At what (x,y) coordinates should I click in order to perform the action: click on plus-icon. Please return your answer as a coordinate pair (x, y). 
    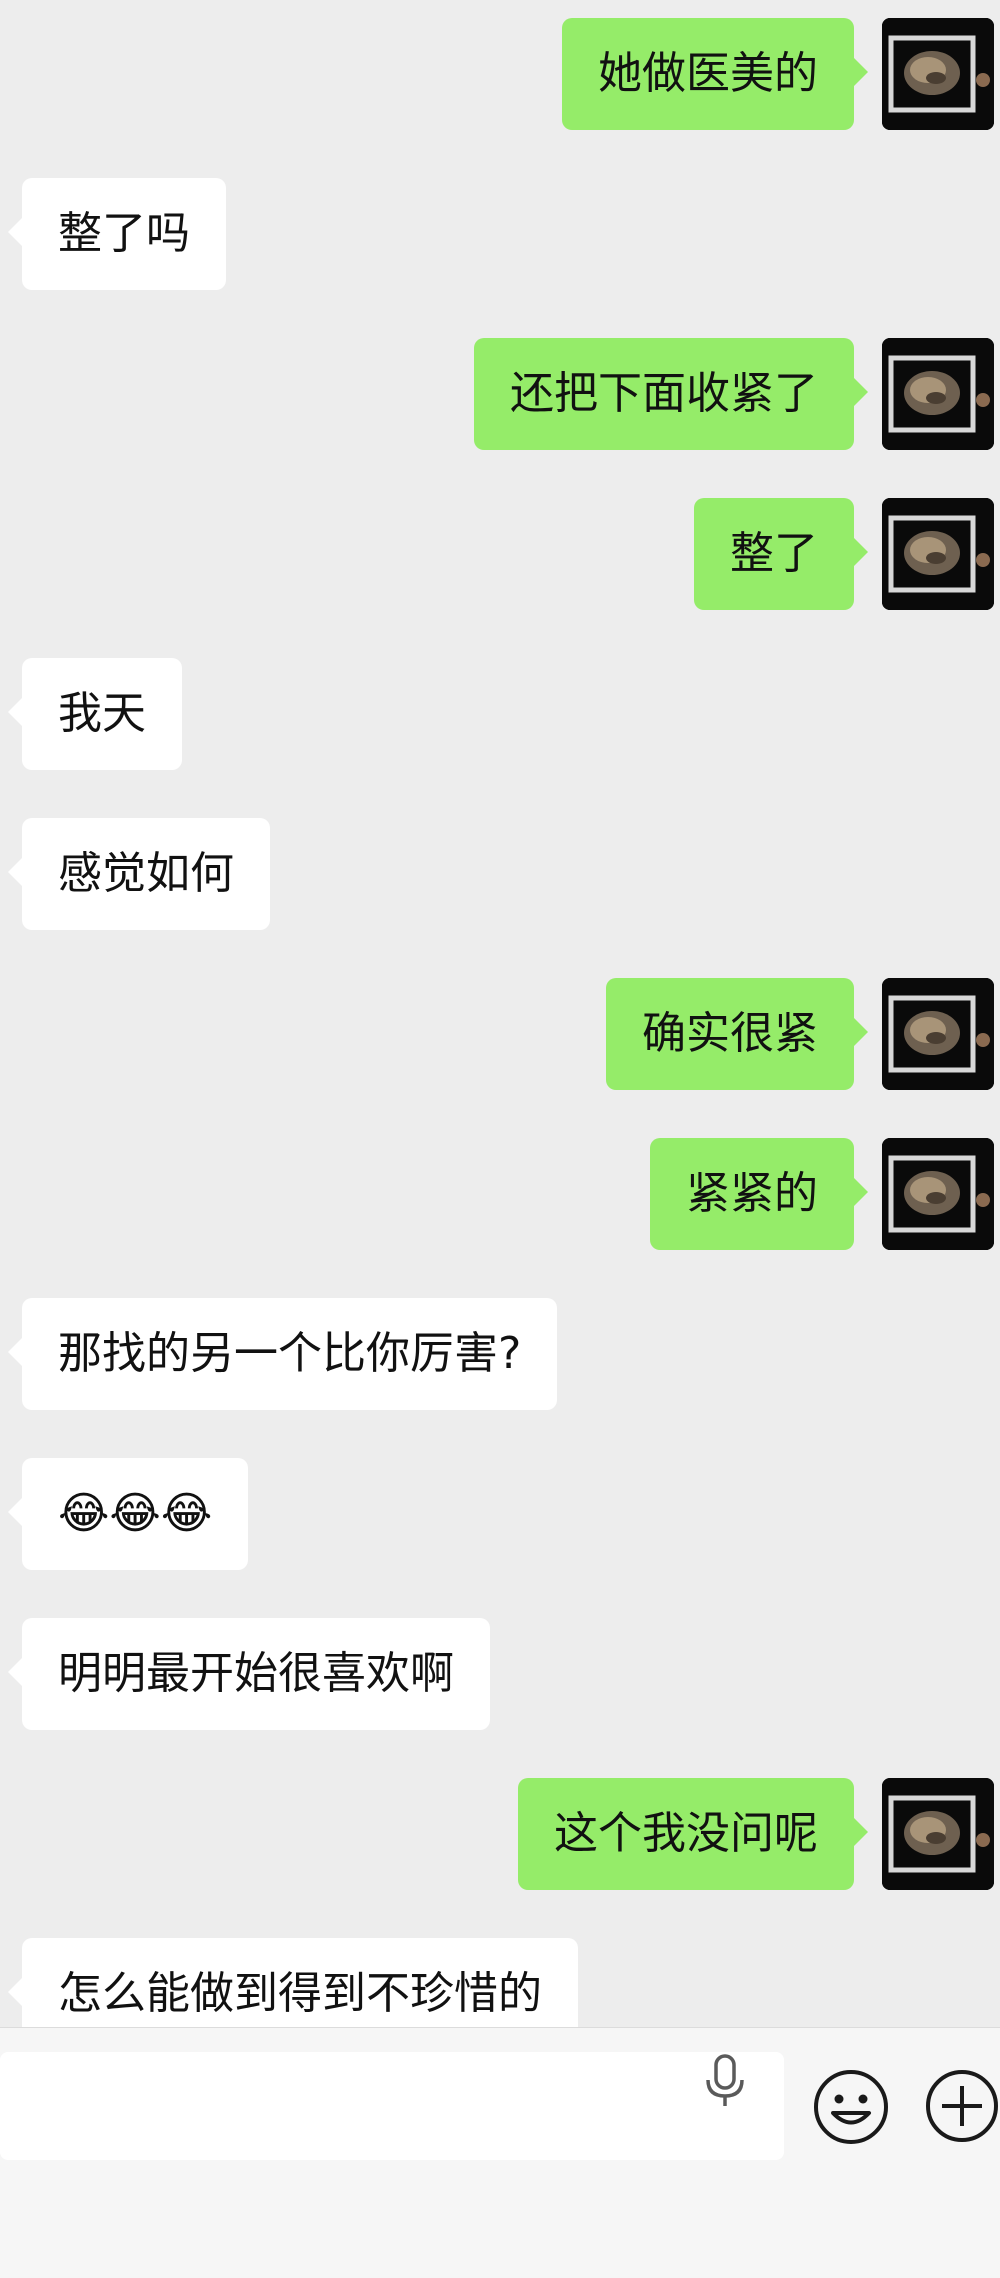
    Looking at the image, I should click on (962, 2106).